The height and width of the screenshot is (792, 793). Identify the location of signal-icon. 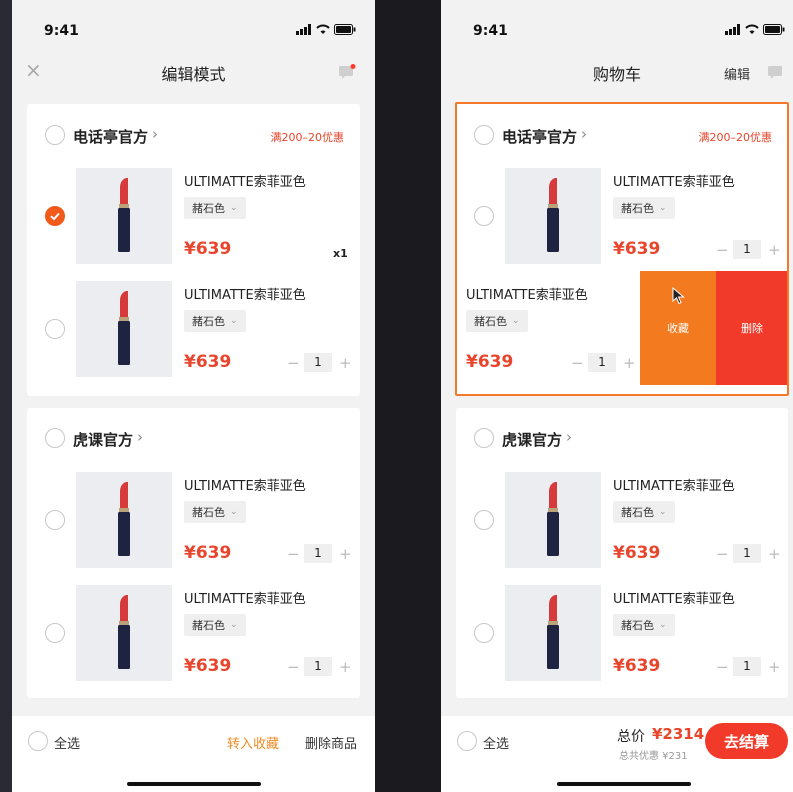
(732, 29).